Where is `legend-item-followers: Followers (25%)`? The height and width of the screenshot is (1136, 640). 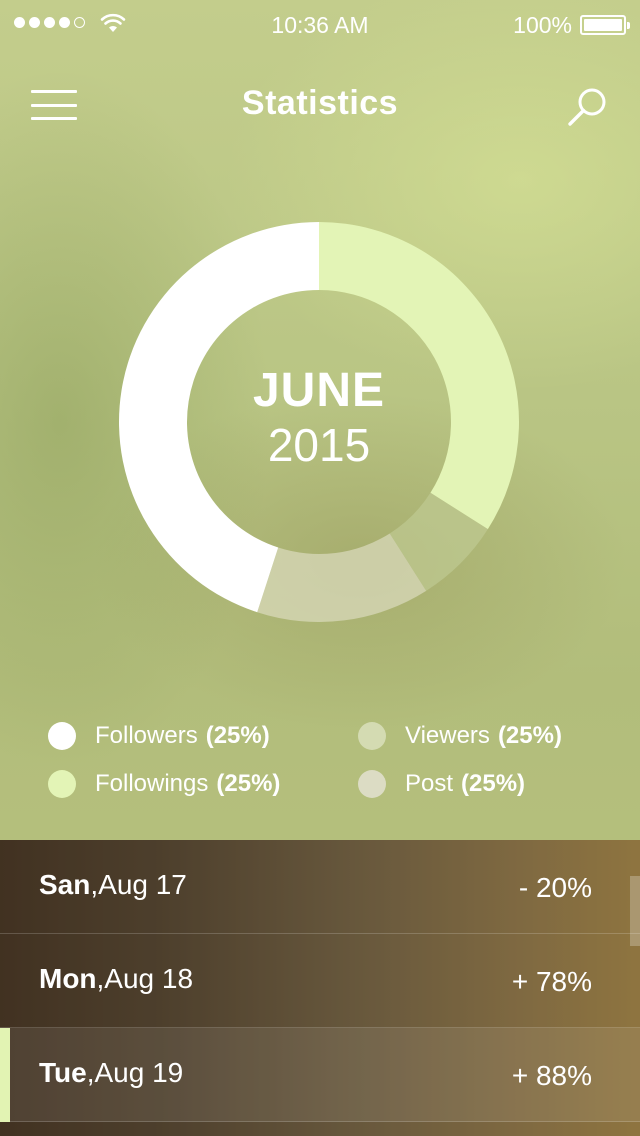
legend-item-followers: Followers (25%) is located at coordinates (159, 736).